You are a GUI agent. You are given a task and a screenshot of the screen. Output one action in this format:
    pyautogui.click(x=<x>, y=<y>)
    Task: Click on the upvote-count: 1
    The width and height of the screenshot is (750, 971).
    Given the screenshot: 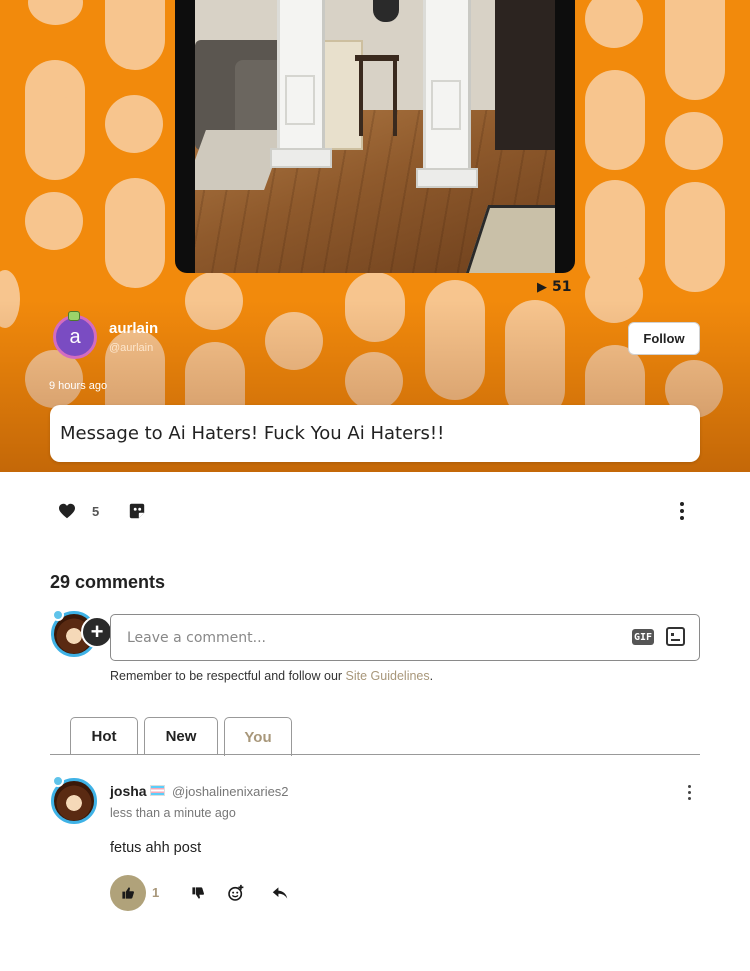 What is the action you would take?
    pyautogui.click(x=156, y=892)
    